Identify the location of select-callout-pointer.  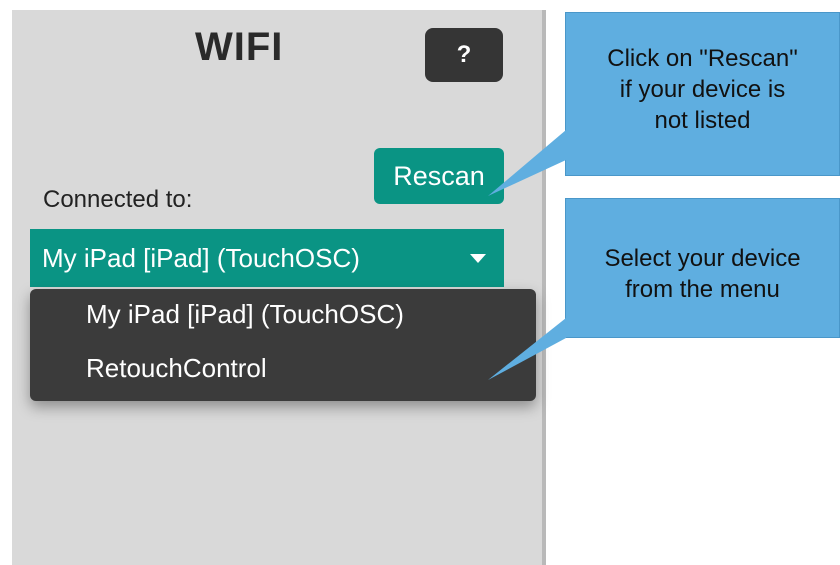
(527, 349).